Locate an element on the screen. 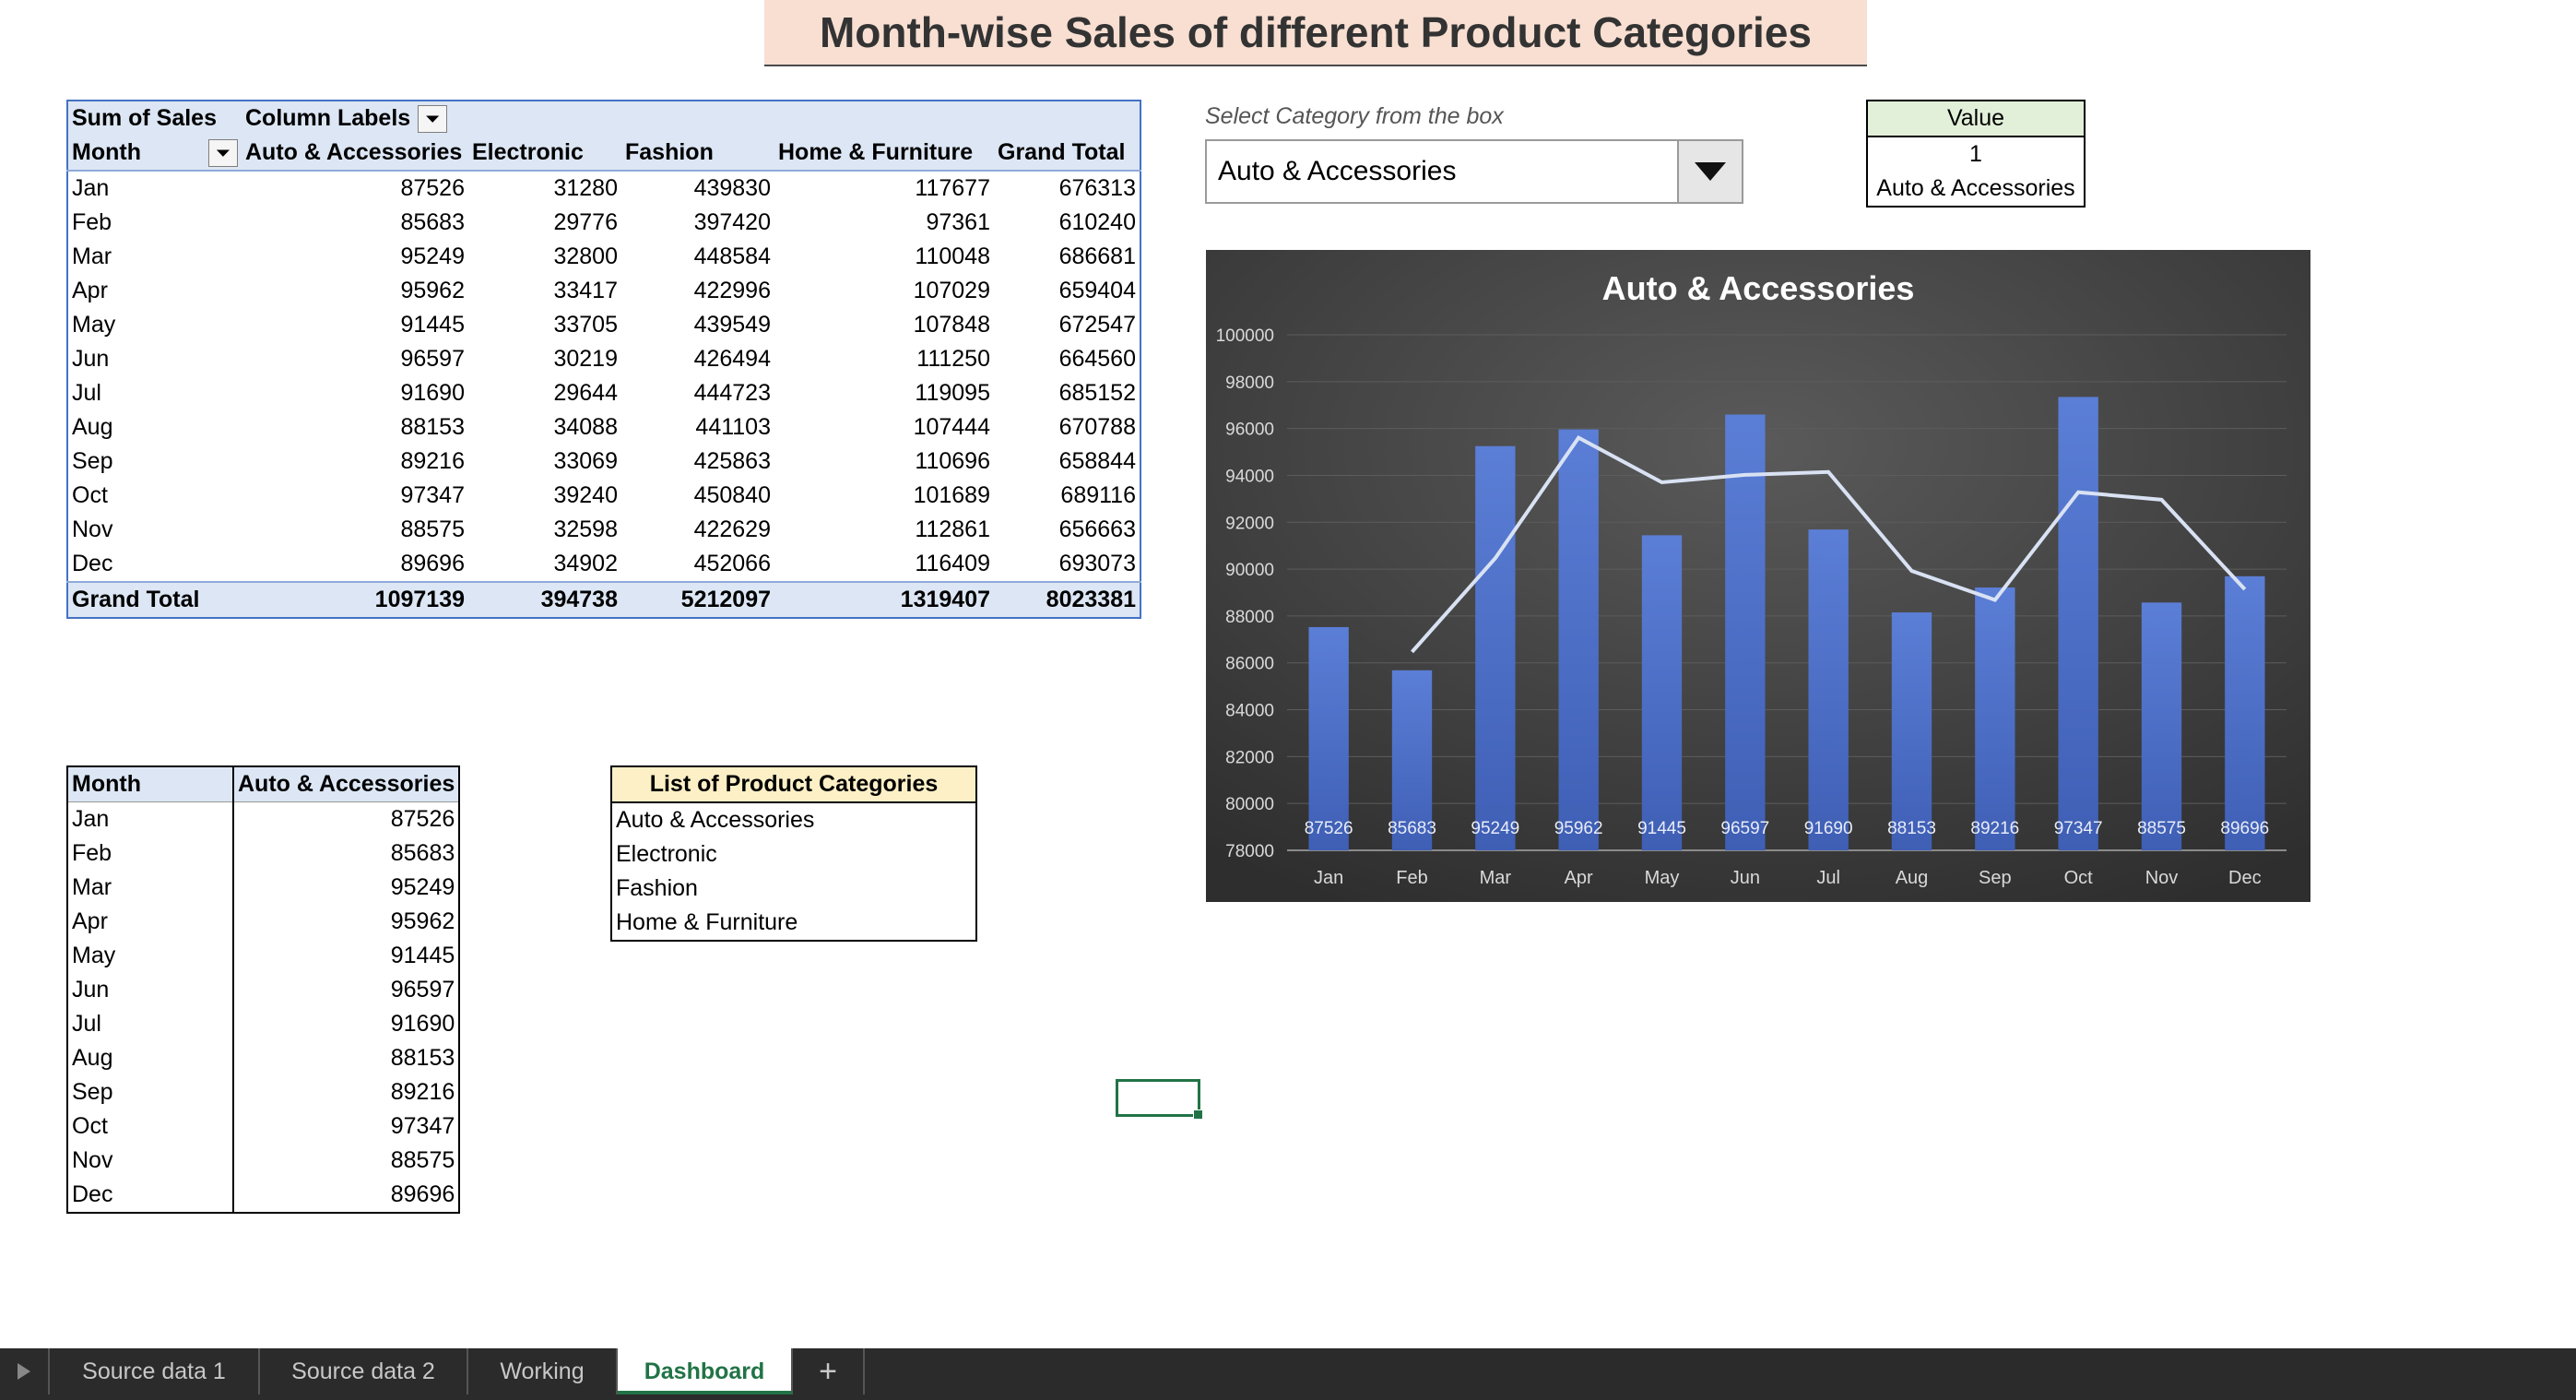  data-label: 89696 is located at coordinates (2244, 828).